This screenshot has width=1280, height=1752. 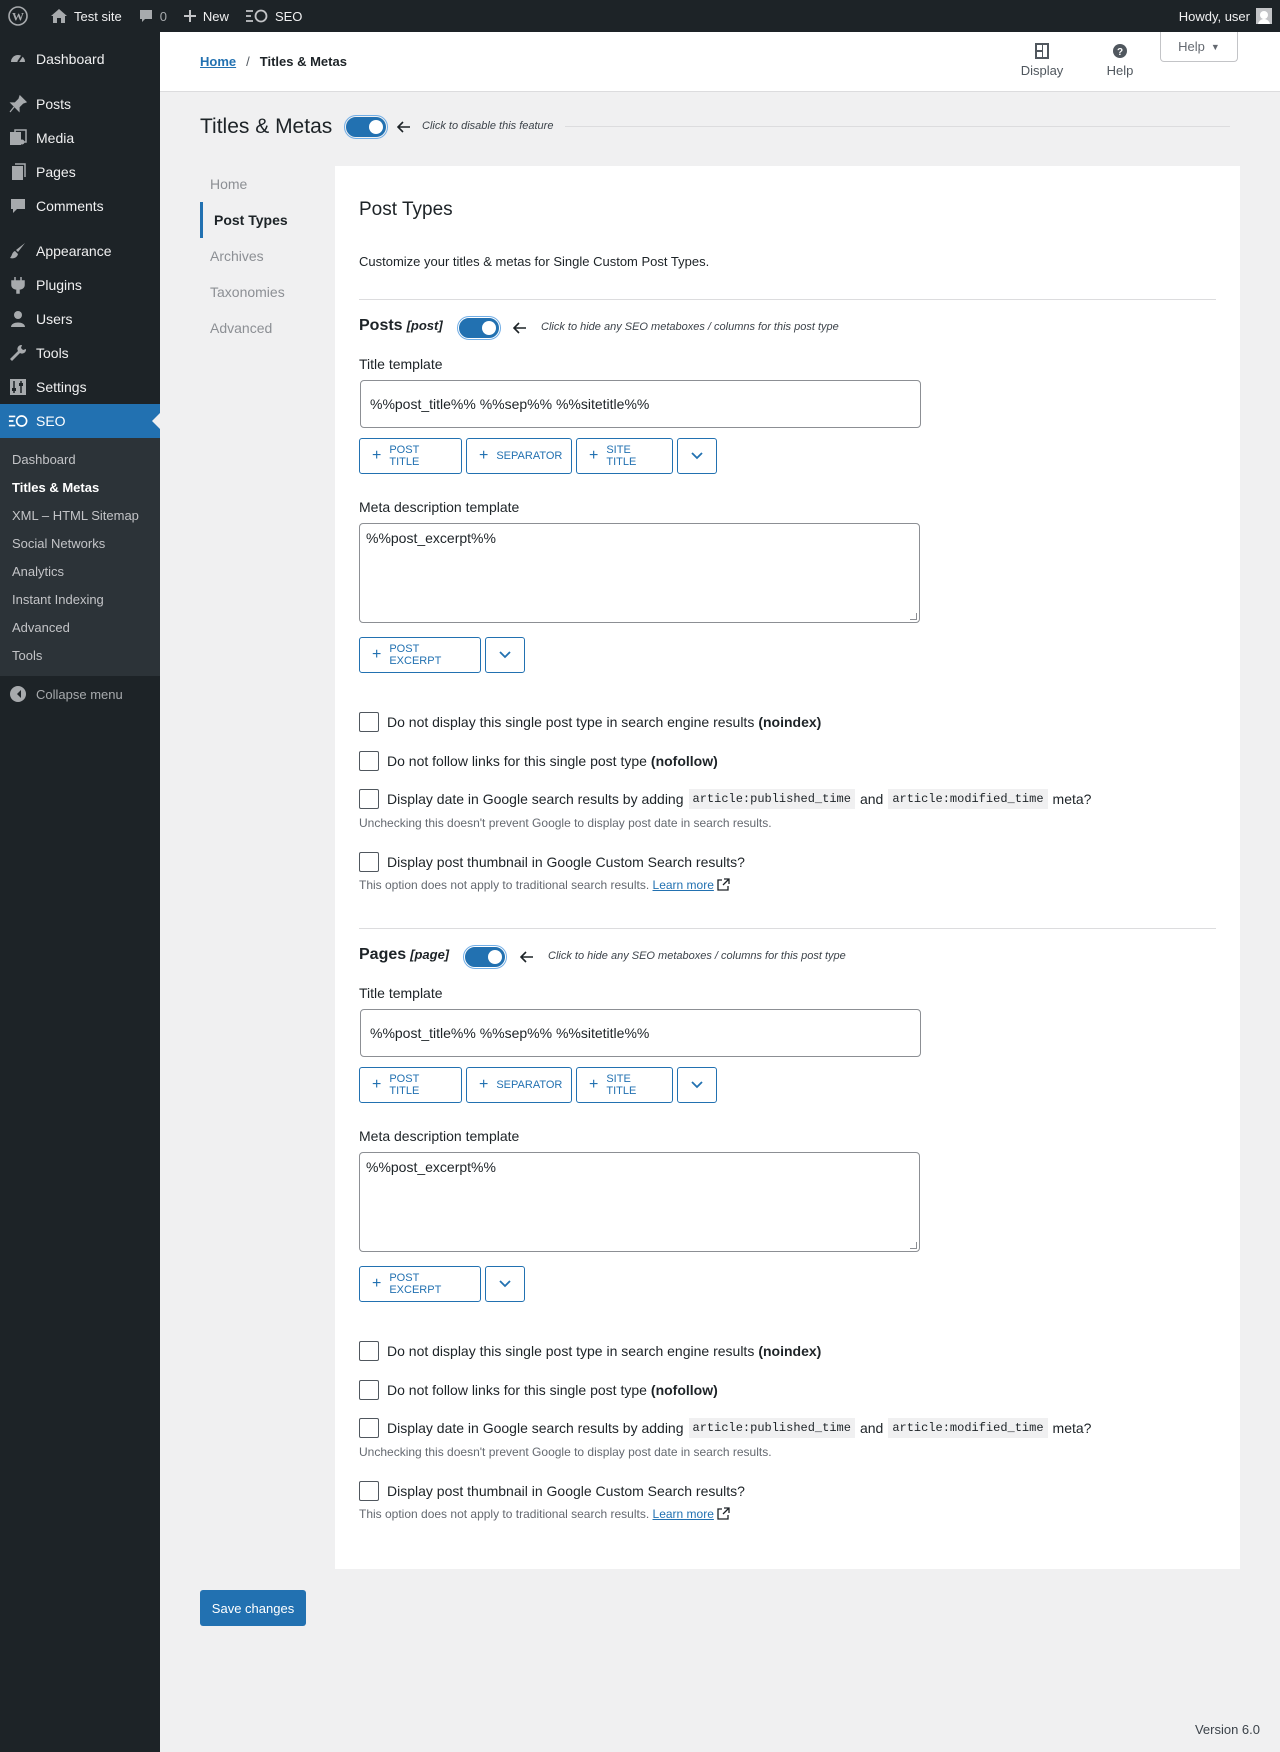 What do you see at coordinates (86, 16) in the screenshot?
I see `site-name-link: Test site` at bounding box center [86, 16].